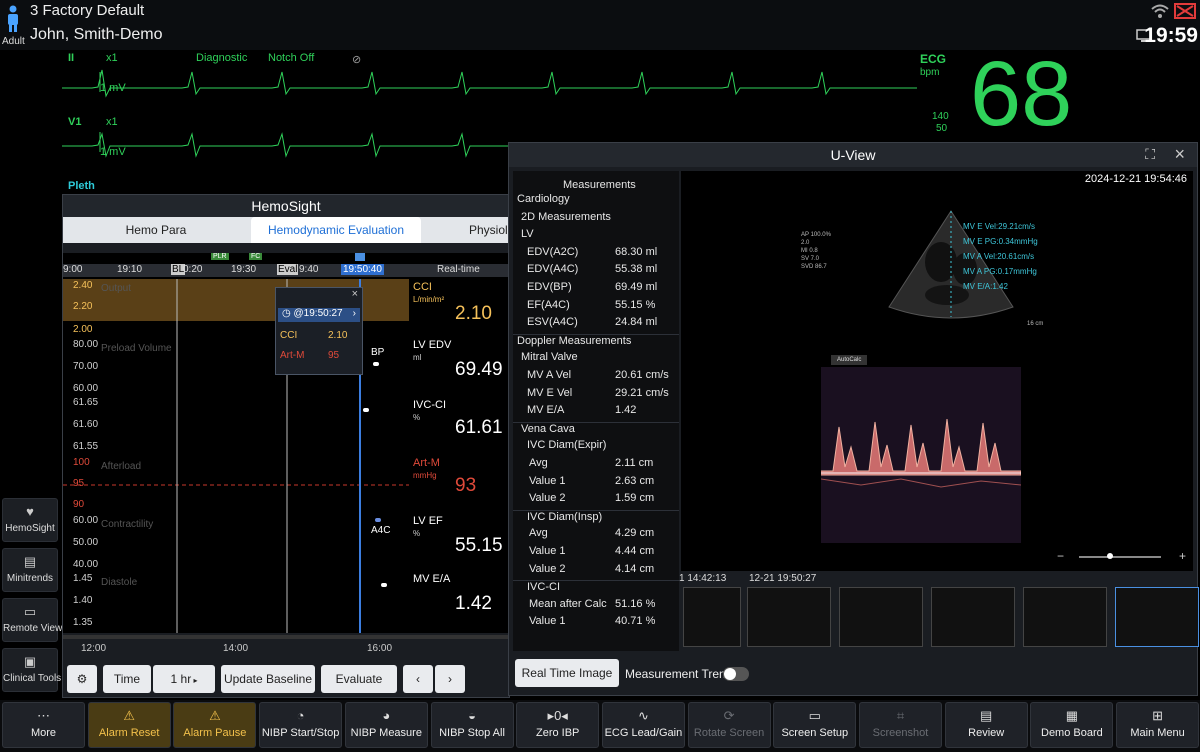 Image resolution: width=1200 pixels, height=752 pixels. I want to click on next-button: ›, so click(450, 679).